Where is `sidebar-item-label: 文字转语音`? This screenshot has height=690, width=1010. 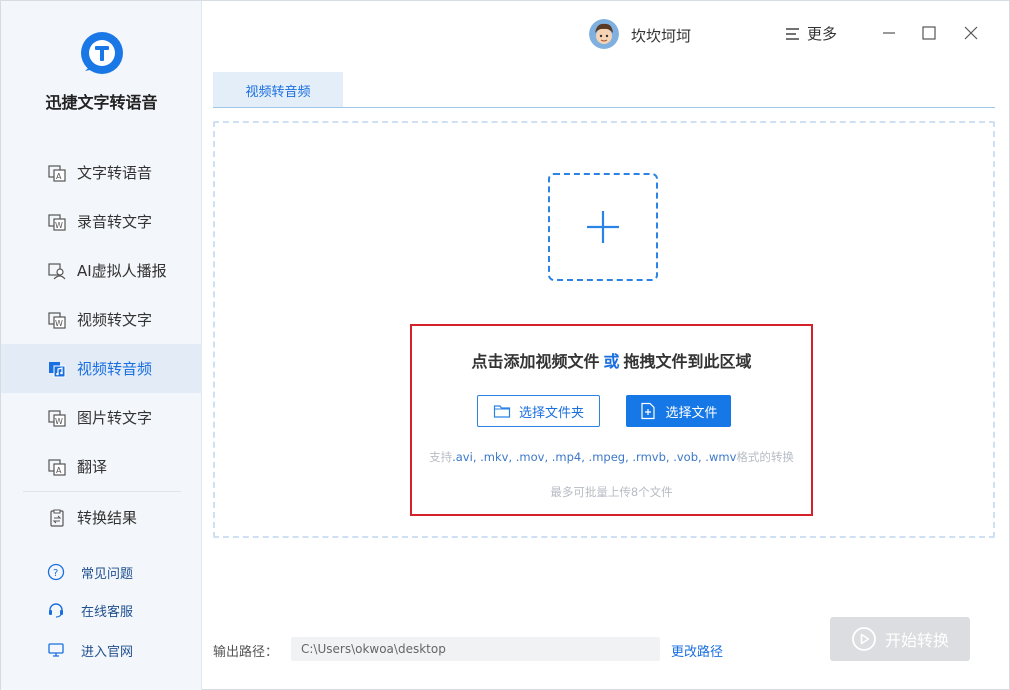 sidebar-item-label: 文字转语音 is located at coordinates (115, 173).